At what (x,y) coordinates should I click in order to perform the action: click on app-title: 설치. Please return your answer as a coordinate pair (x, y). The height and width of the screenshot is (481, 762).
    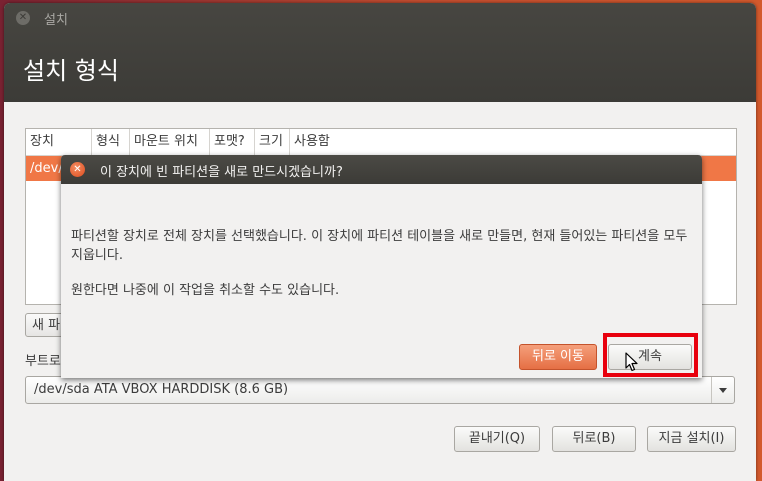
    Looking at the image, I should click on (56, 20).